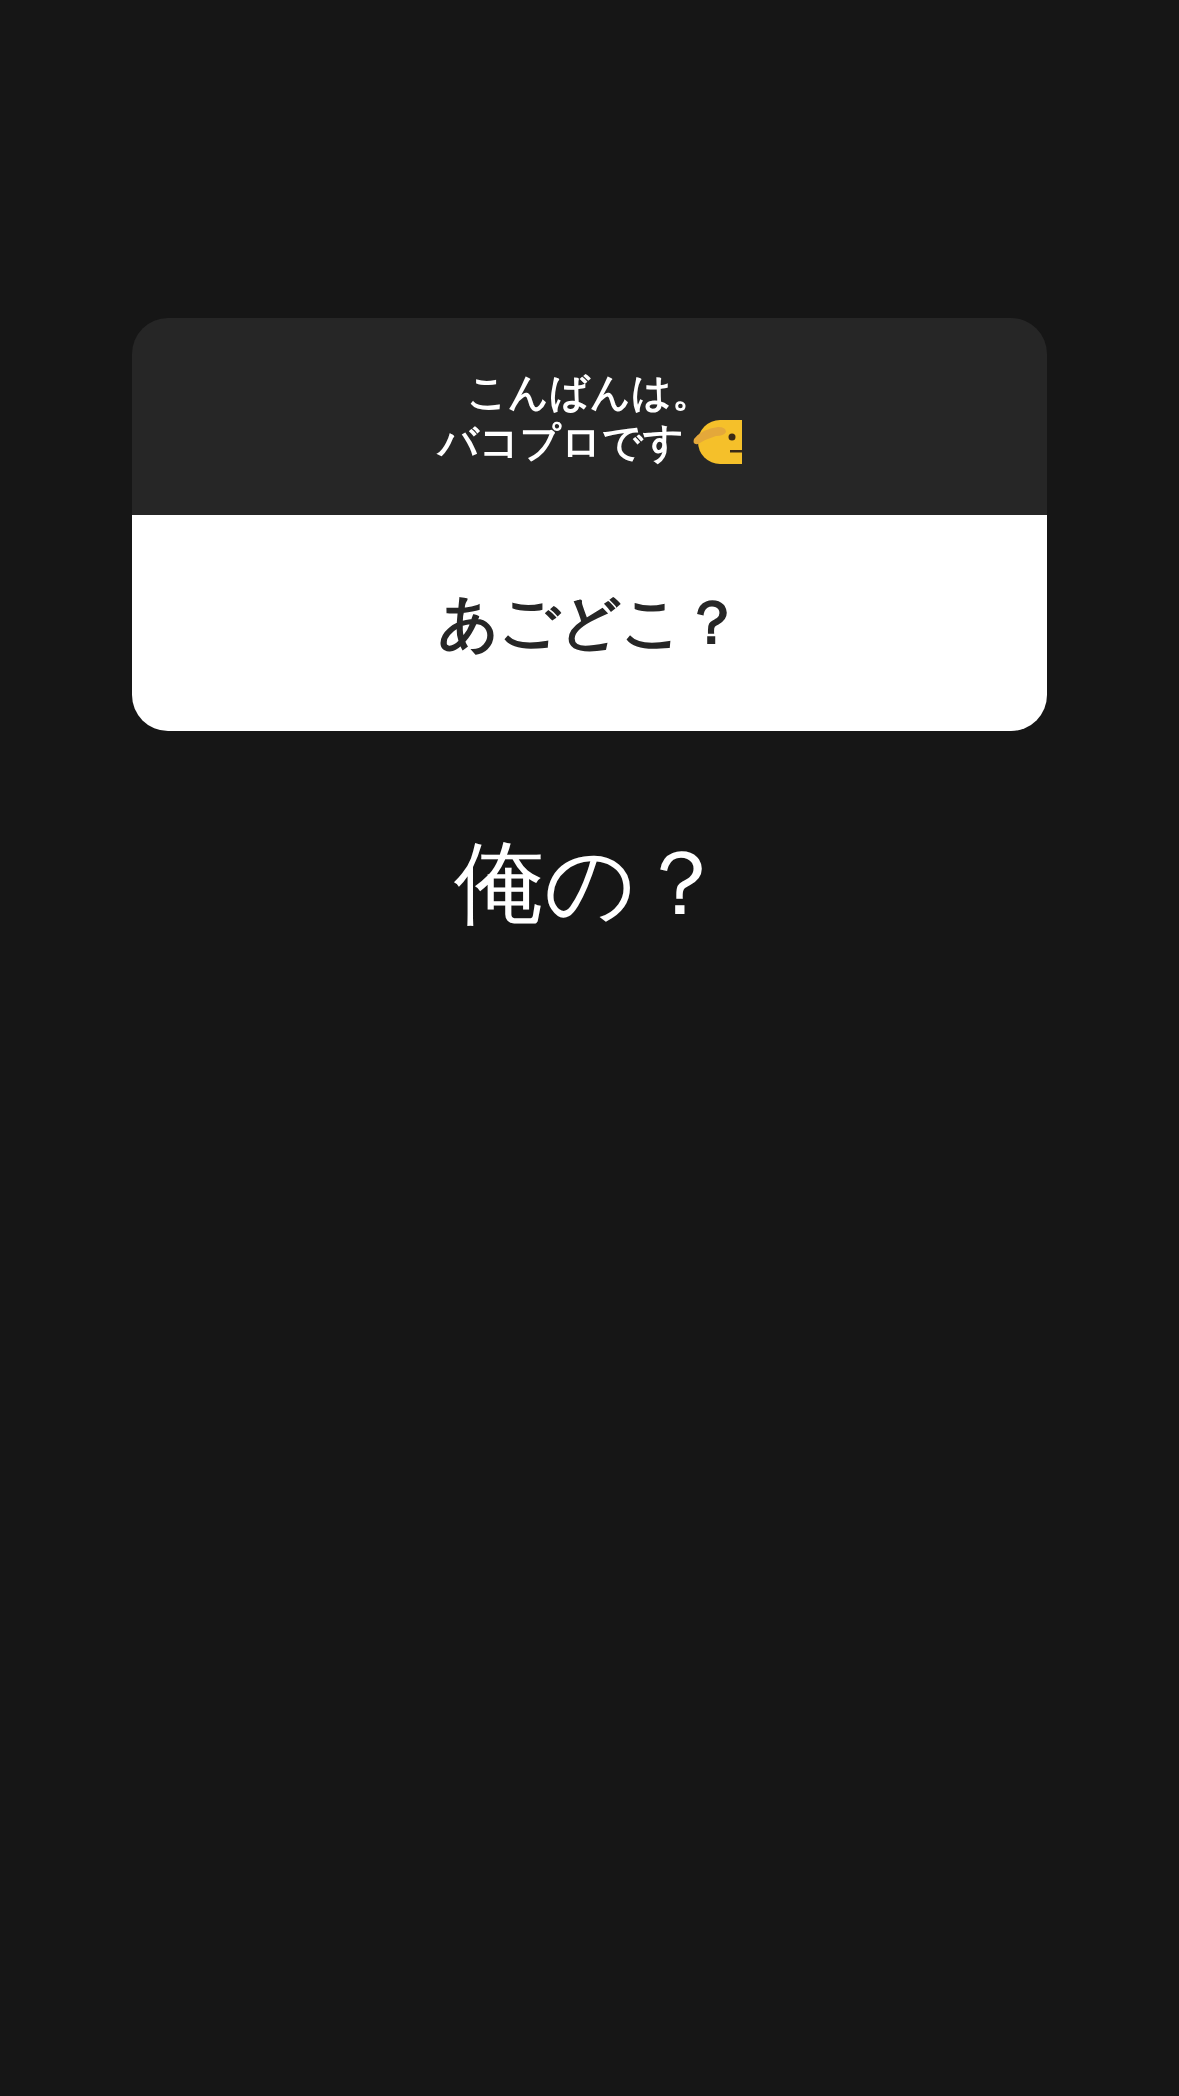 This screenshot has height=2096, width=1179. I want to click on question-text: こんばんは。, so click(589, 392).